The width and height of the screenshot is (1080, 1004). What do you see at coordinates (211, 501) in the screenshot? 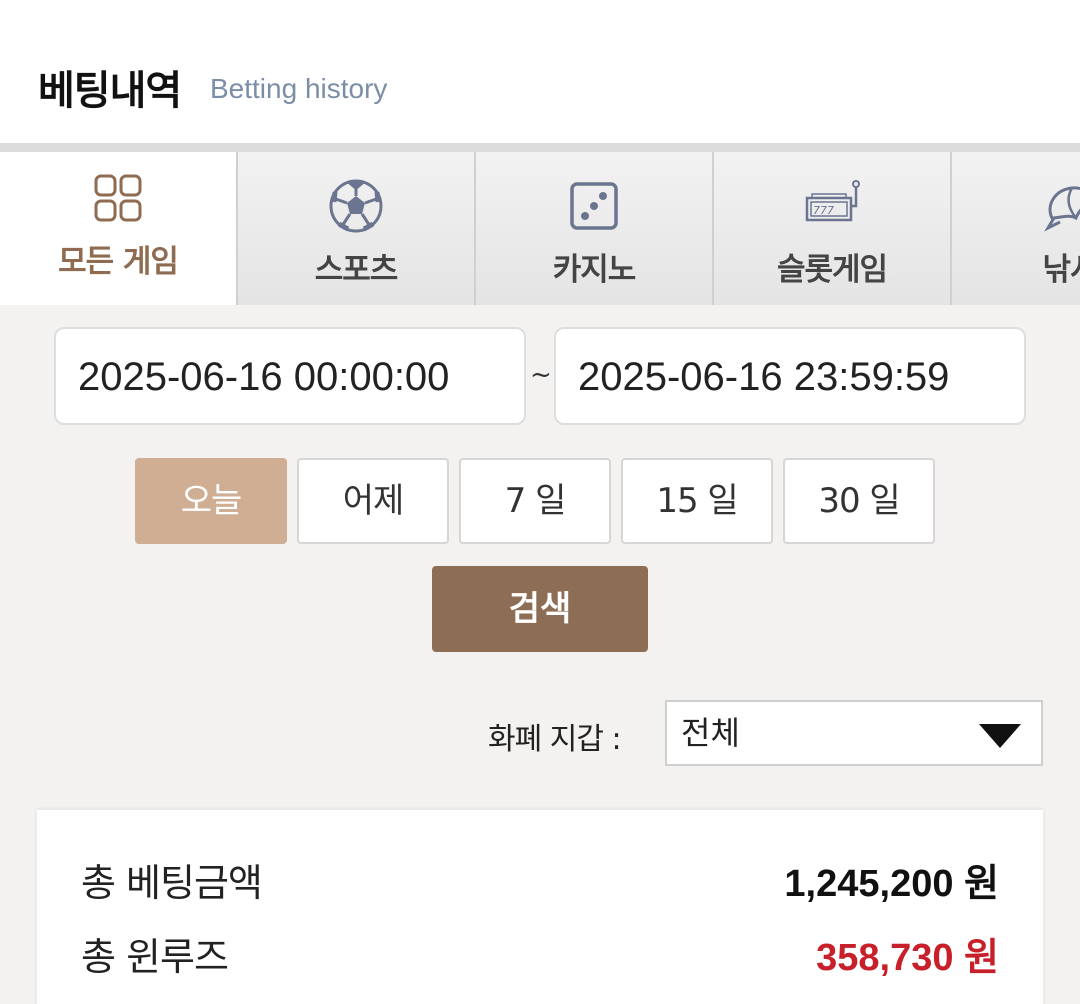
I see `range-today-button: 오늘` at bounding box center [211, 501].